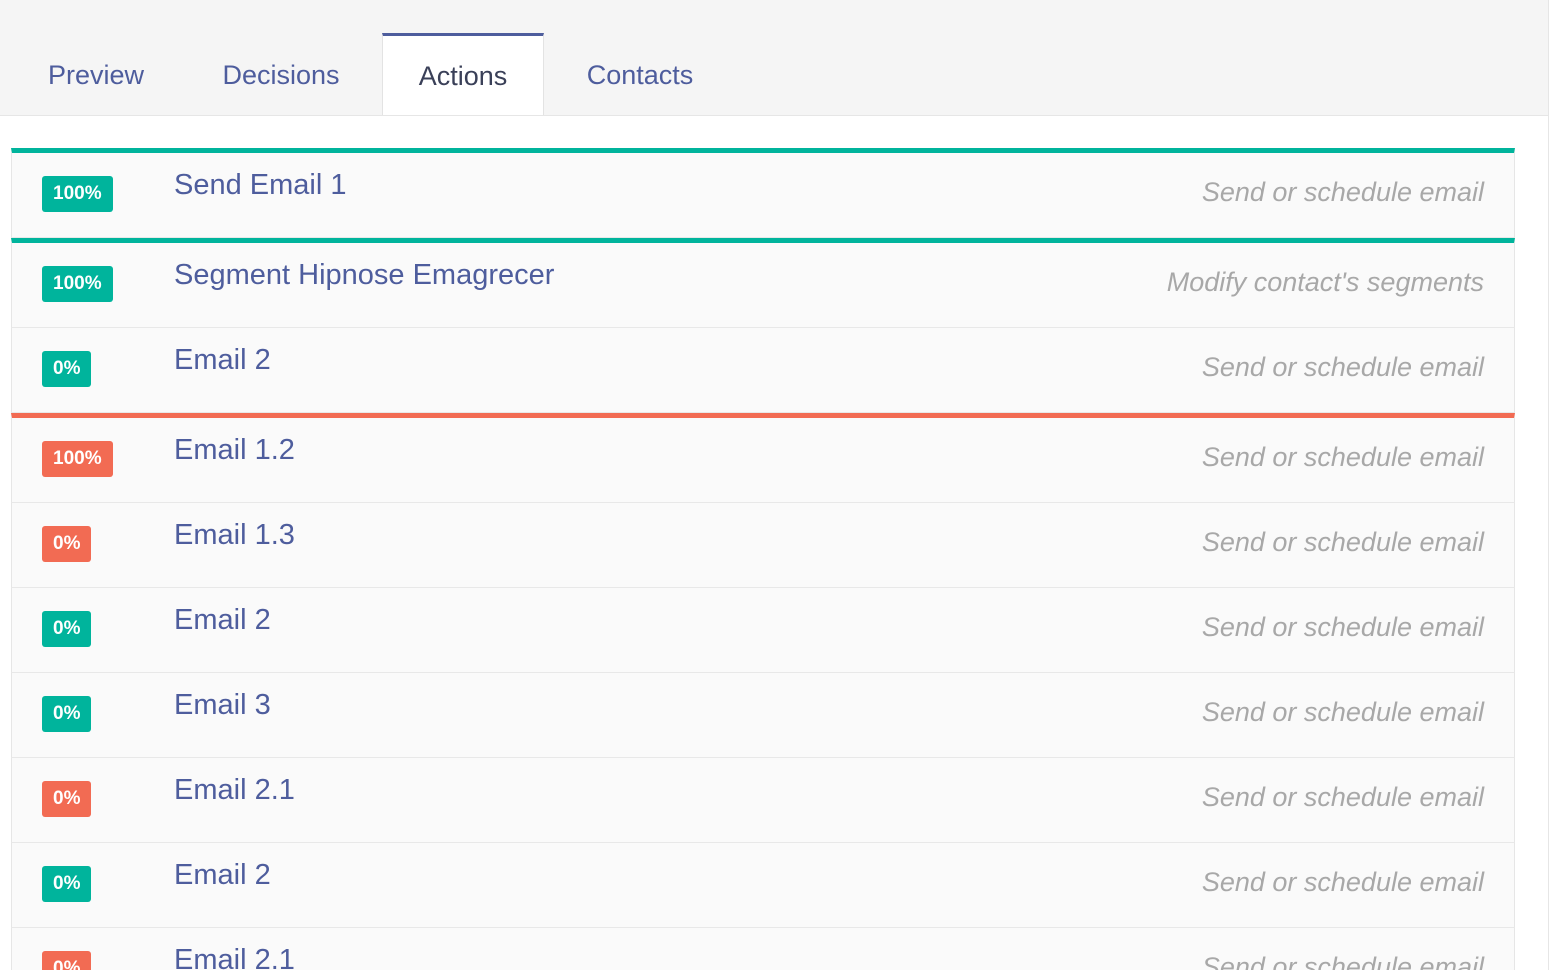 The width and height of the screenshot is (1564, 970). What do you see at coordinates (364, 275) in the screenshot?
I see `action-name-link: Segment Hipnose Emagrecer` at bounding box center [364, 275].